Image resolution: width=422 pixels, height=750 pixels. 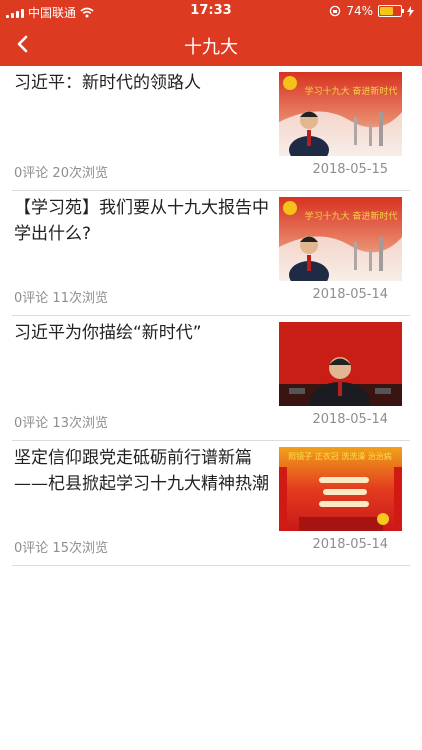 I want to click on page-title: 十九大, so click(x=211, y=47).